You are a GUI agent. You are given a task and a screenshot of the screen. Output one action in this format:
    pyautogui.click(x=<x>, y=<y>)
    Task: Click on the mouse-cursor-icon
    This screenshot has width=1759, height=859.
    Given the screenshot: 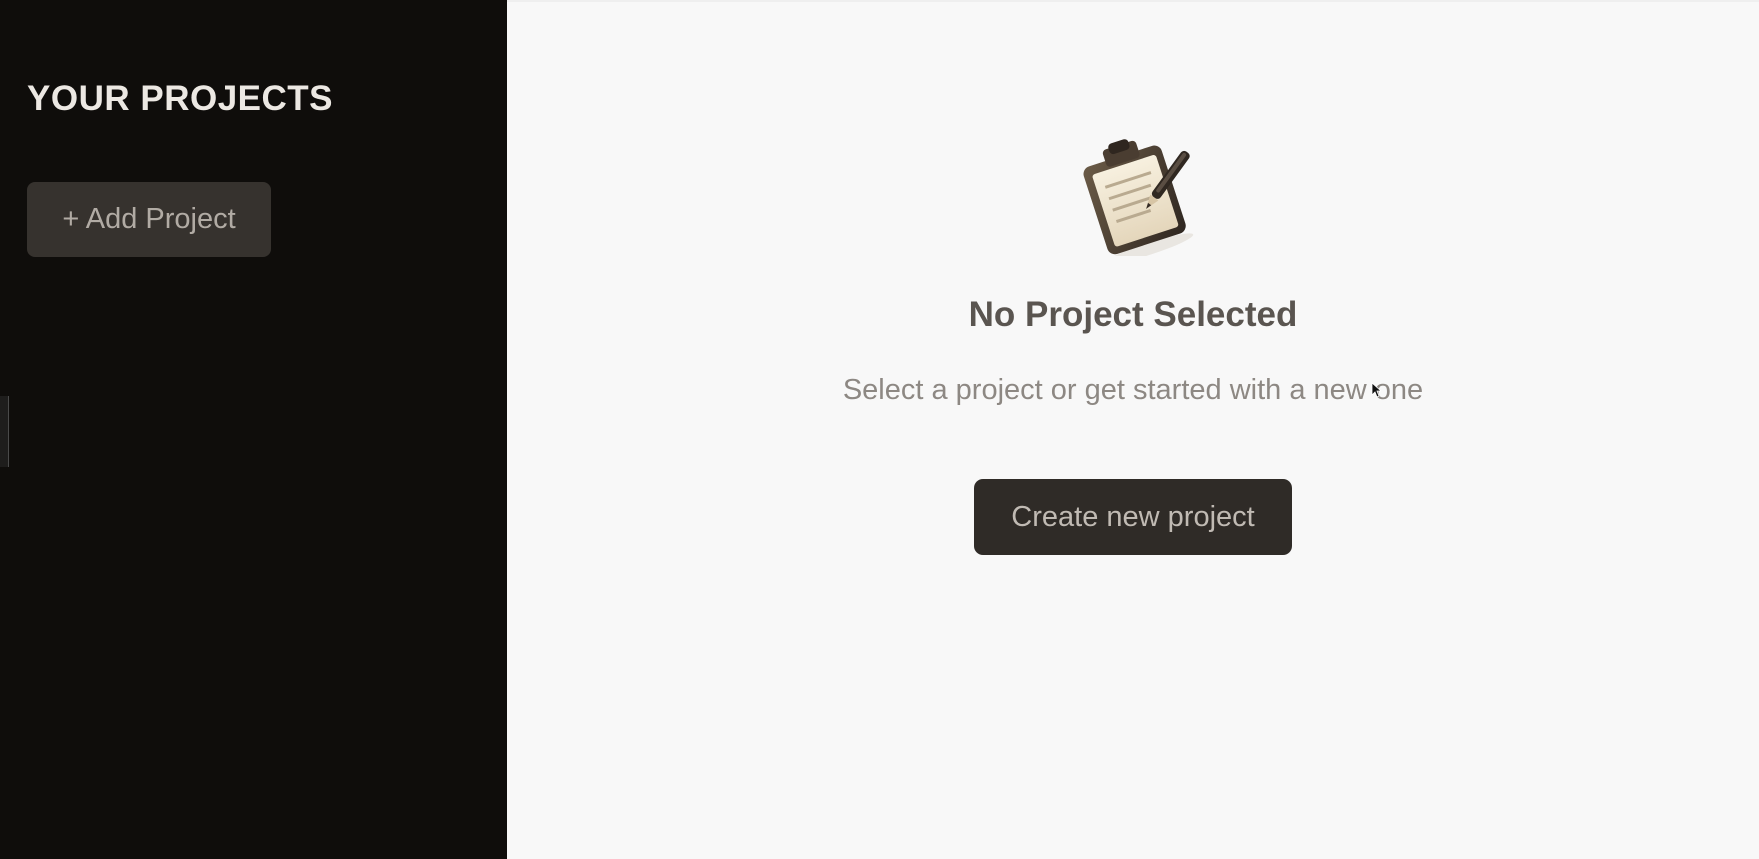 What is the action you would take?
    pyautogui.click(x=1376, y=390)
    